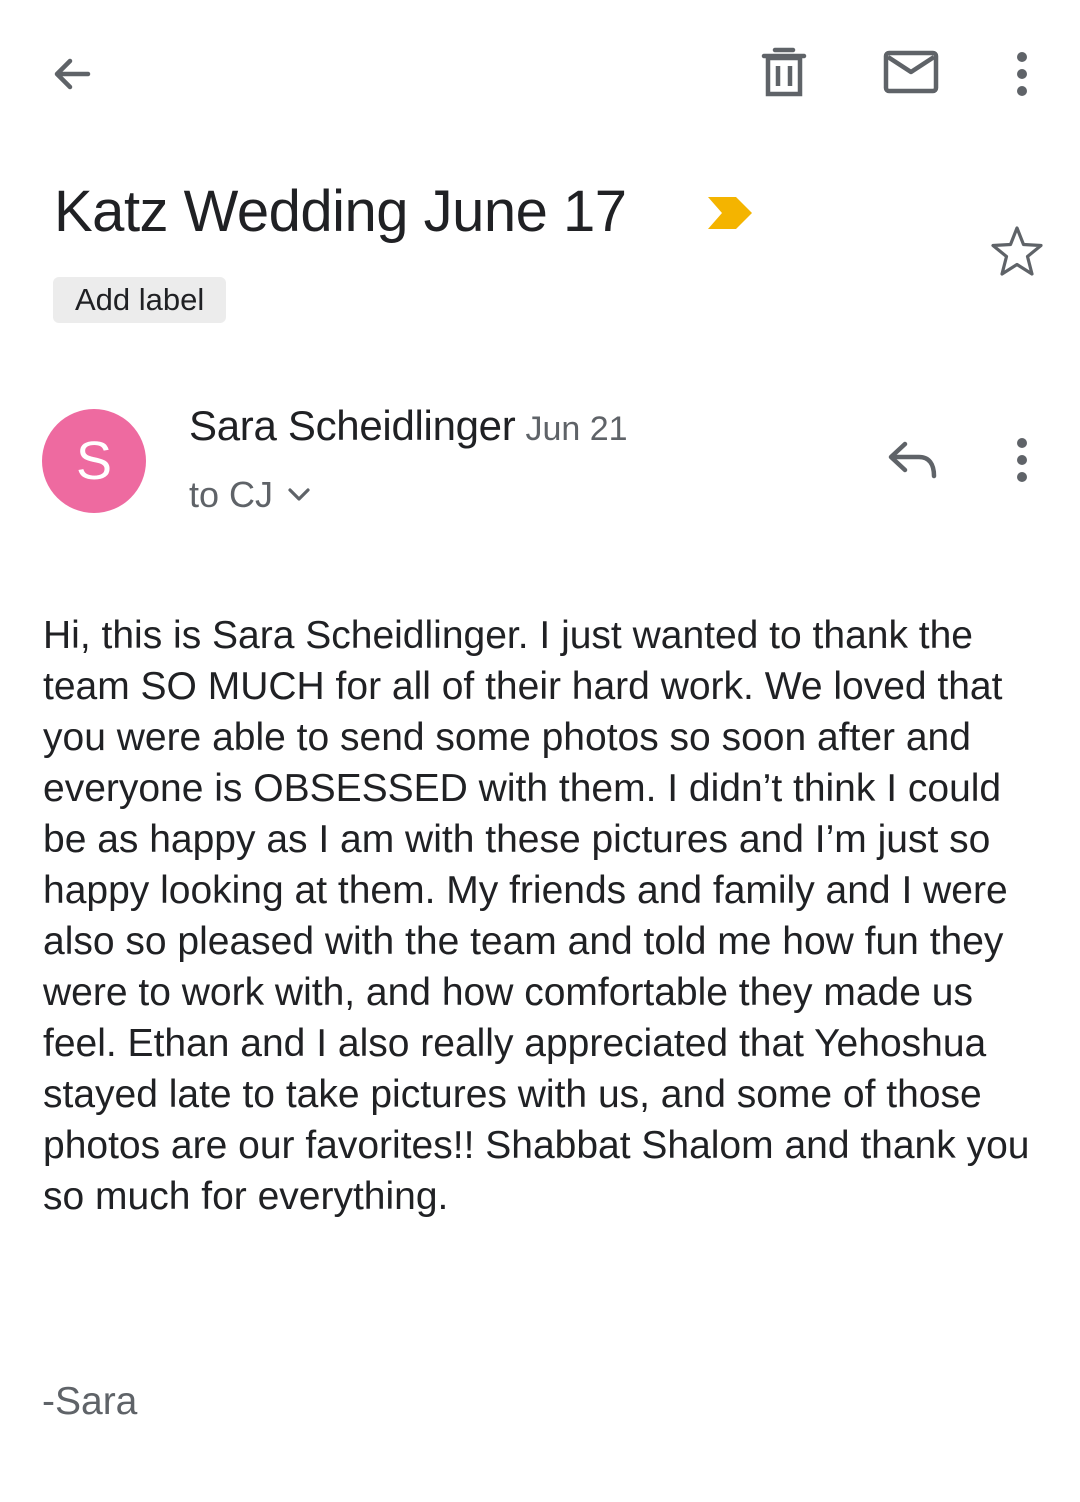  I want to click on recipient-details-toggle: to CJ, so click(250, 495).